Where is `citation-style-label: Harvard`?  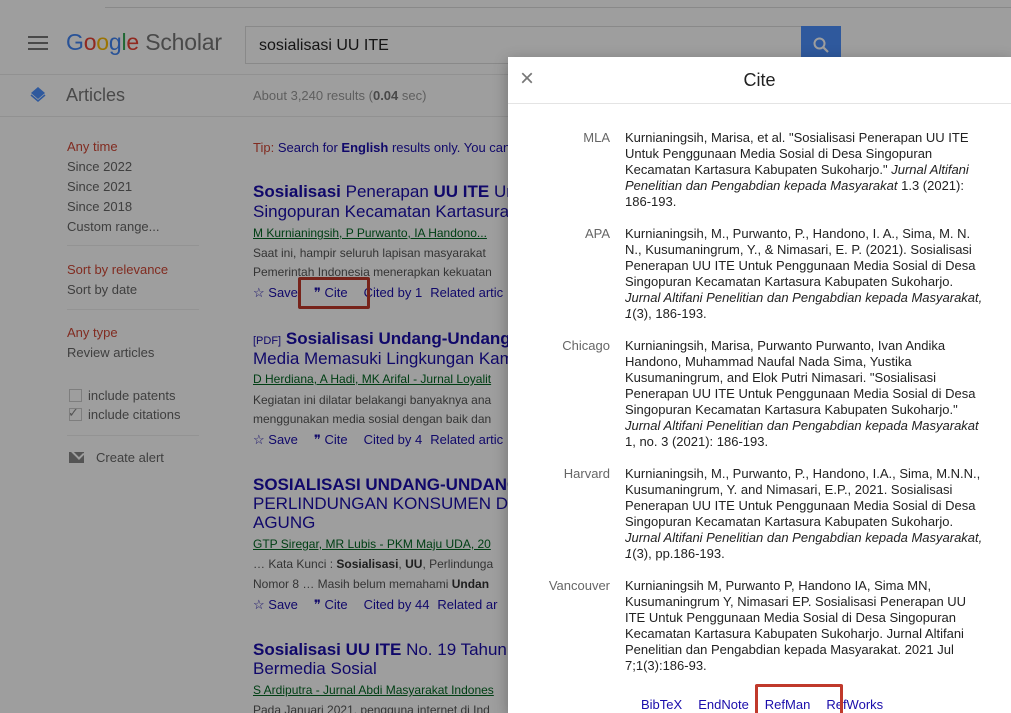 citation-style-label: Harvard is located at coordinates (586, 473).